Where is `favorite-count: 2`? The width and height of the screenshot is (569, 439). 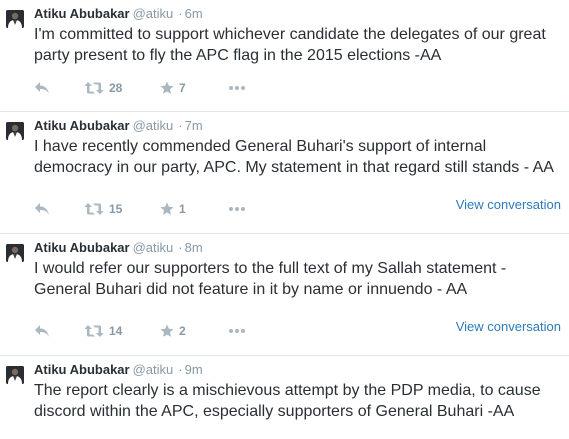 favorite-count: 2 is located at coordinates (182, 331).